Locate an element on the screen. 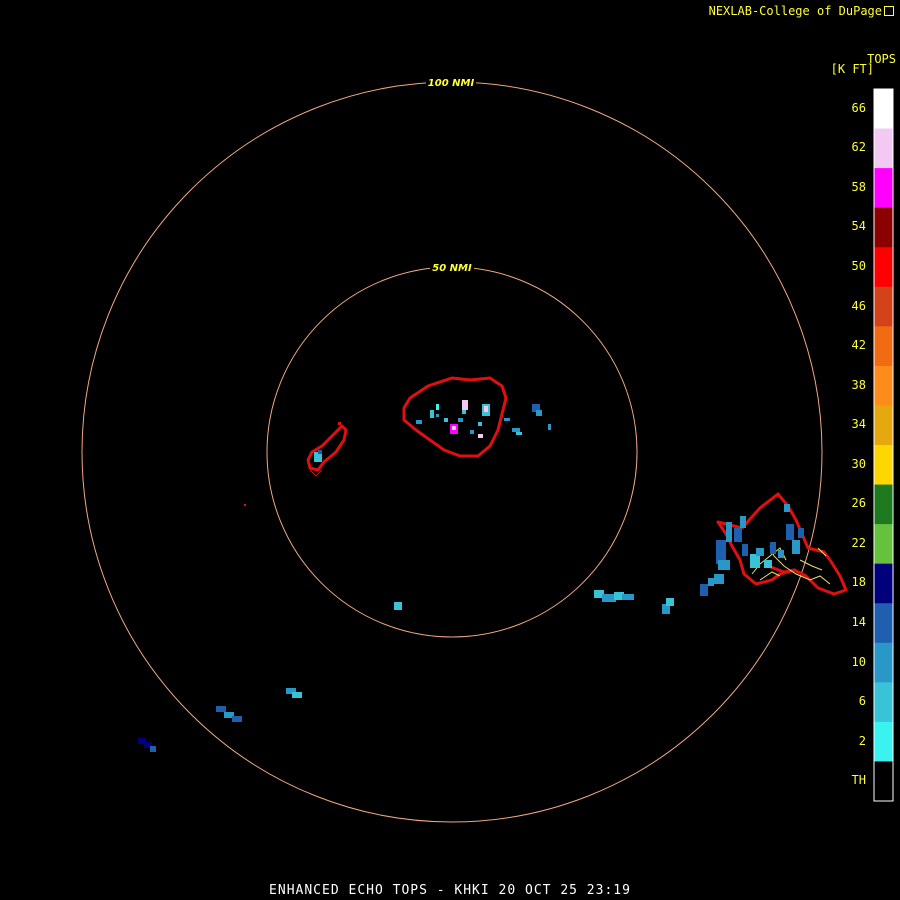 This screenshot has height=900, width=900. credit-text: NEXLAB-College of DuPage is located at coordinates (795, 11).